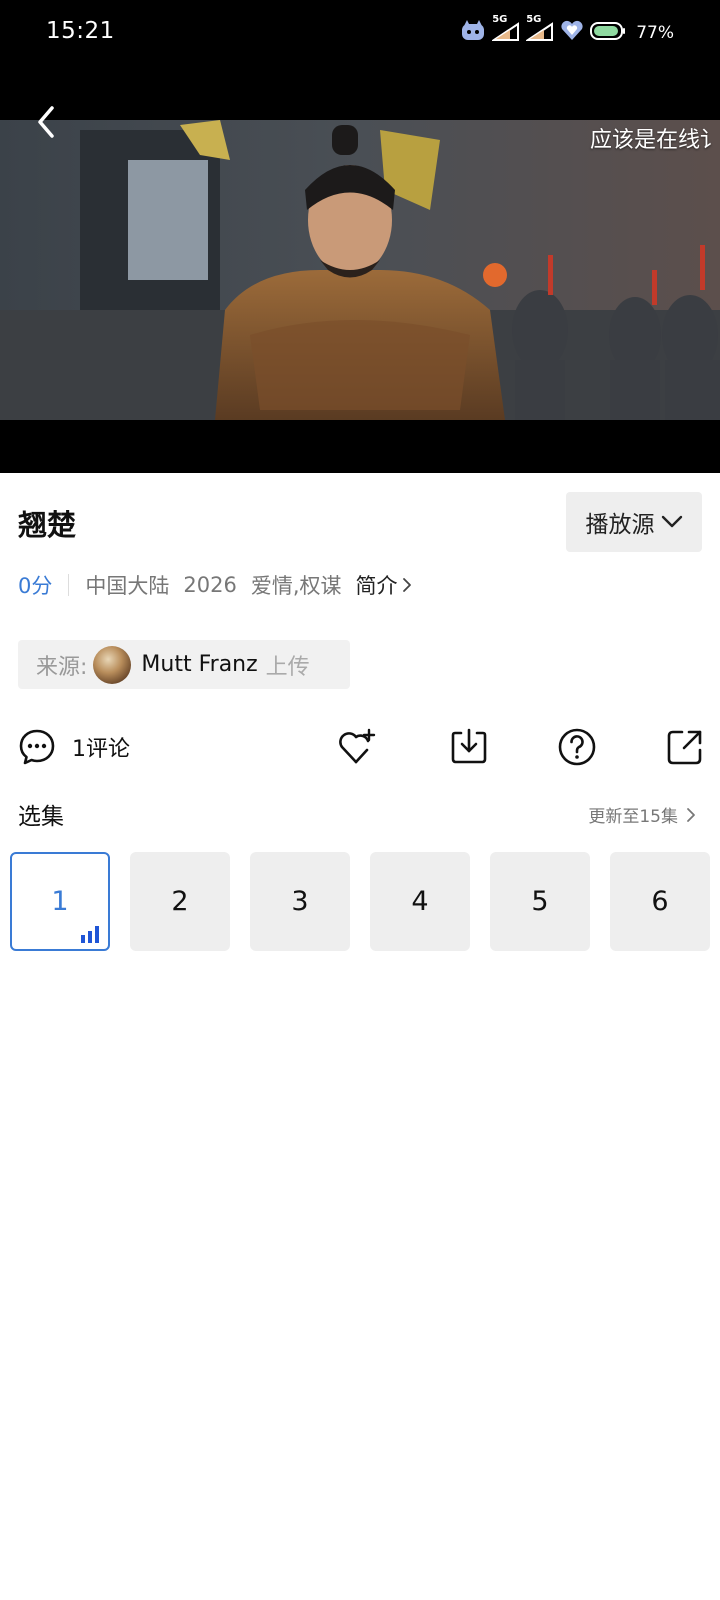 The height and width of the screenshot is (1600, 720). What do you see at coordinates (287, 667) in the screenshot?
I see `uploader-suffix: 上传` at bounding box center [287, 667].